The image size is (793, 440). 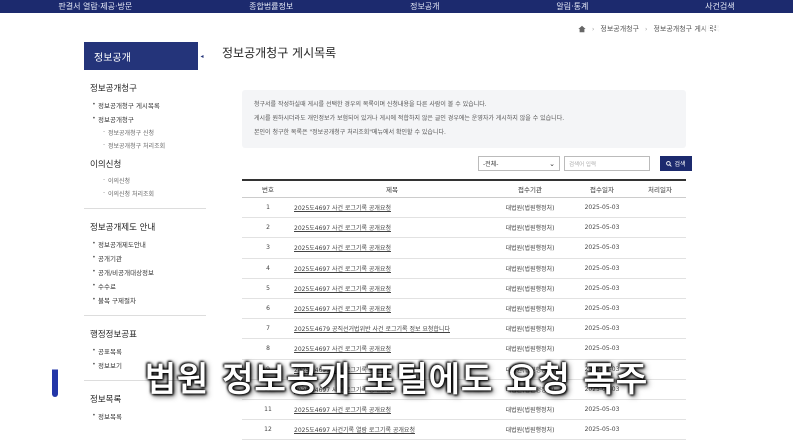 What do you see at coordinates (145, 334) in the screenshot?
I see `menu-section-title: 행정정보공표` at bounding box center [145, 334].